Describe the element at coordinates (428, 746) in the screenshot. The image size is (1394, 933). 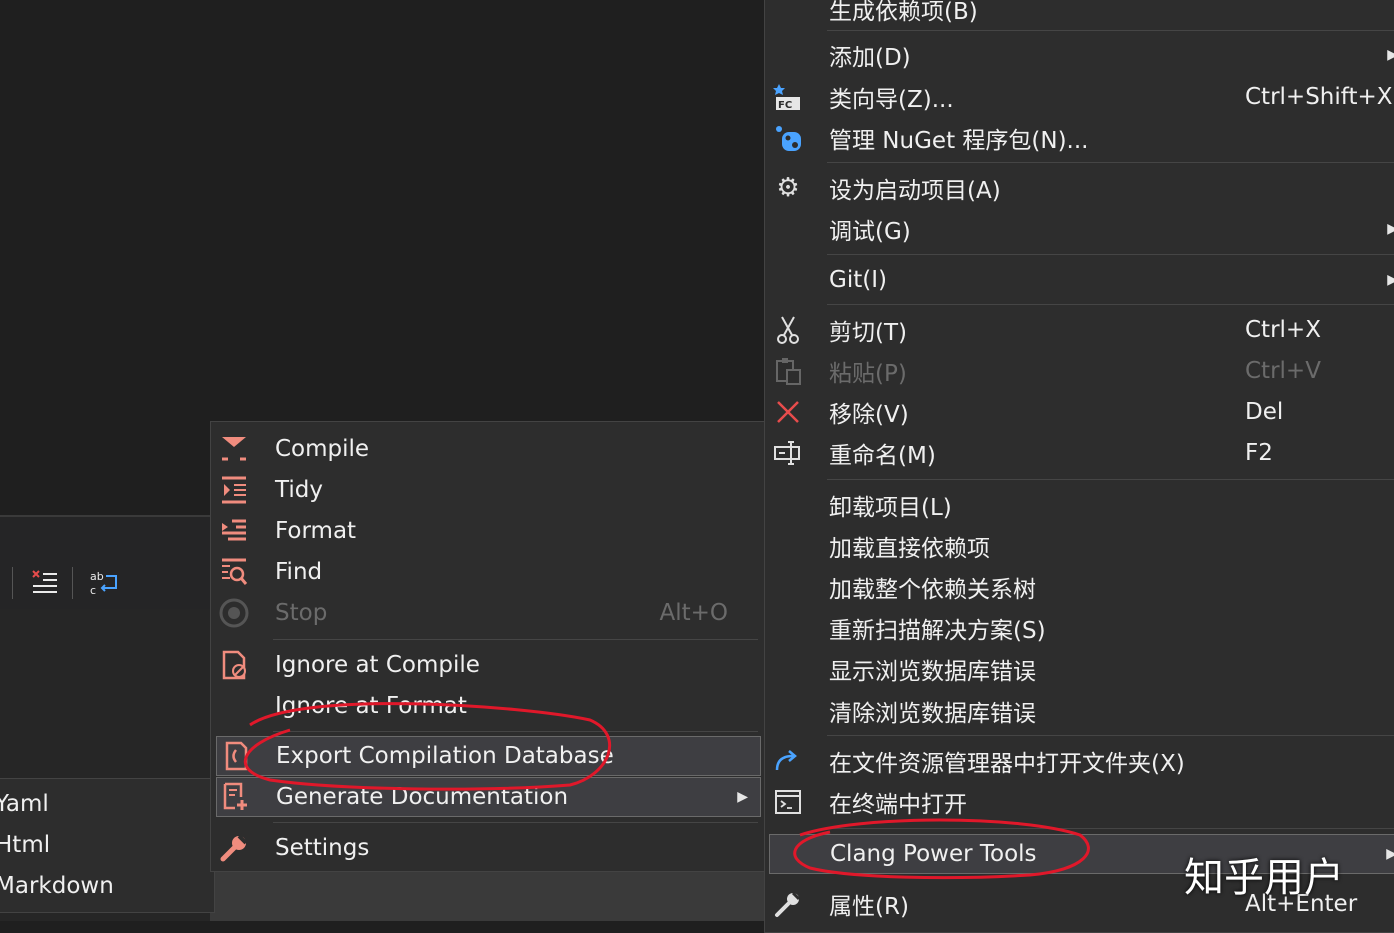
I see `annotation-circle-export` at that location.